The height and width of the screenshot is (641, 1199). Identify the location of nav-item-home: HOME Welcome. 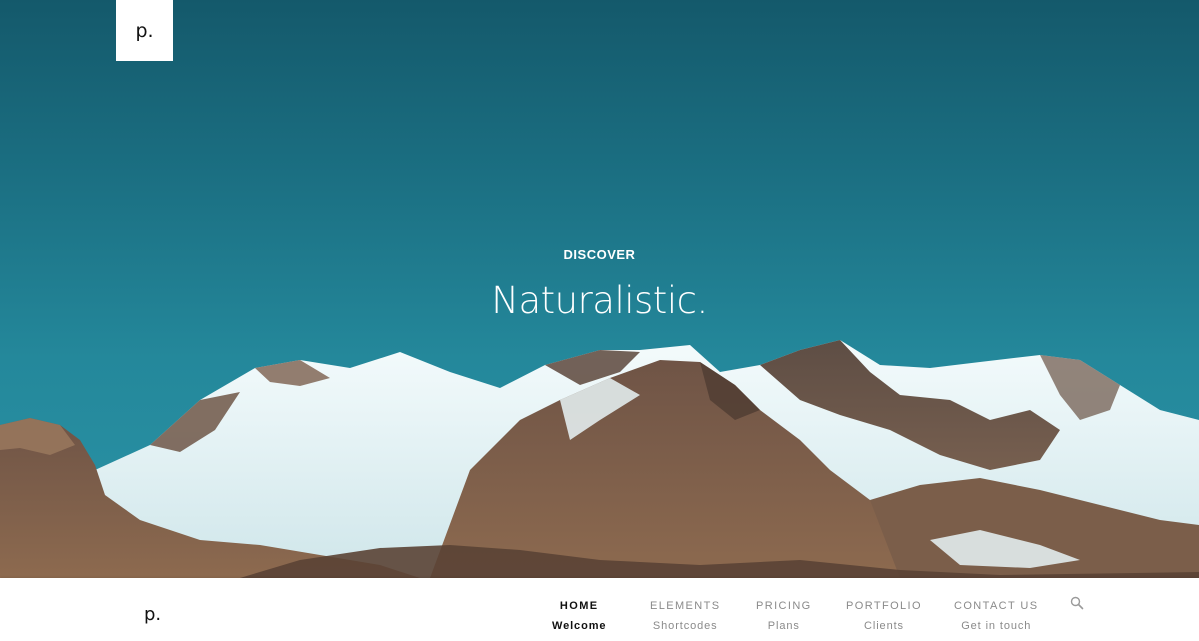
(579, 616).